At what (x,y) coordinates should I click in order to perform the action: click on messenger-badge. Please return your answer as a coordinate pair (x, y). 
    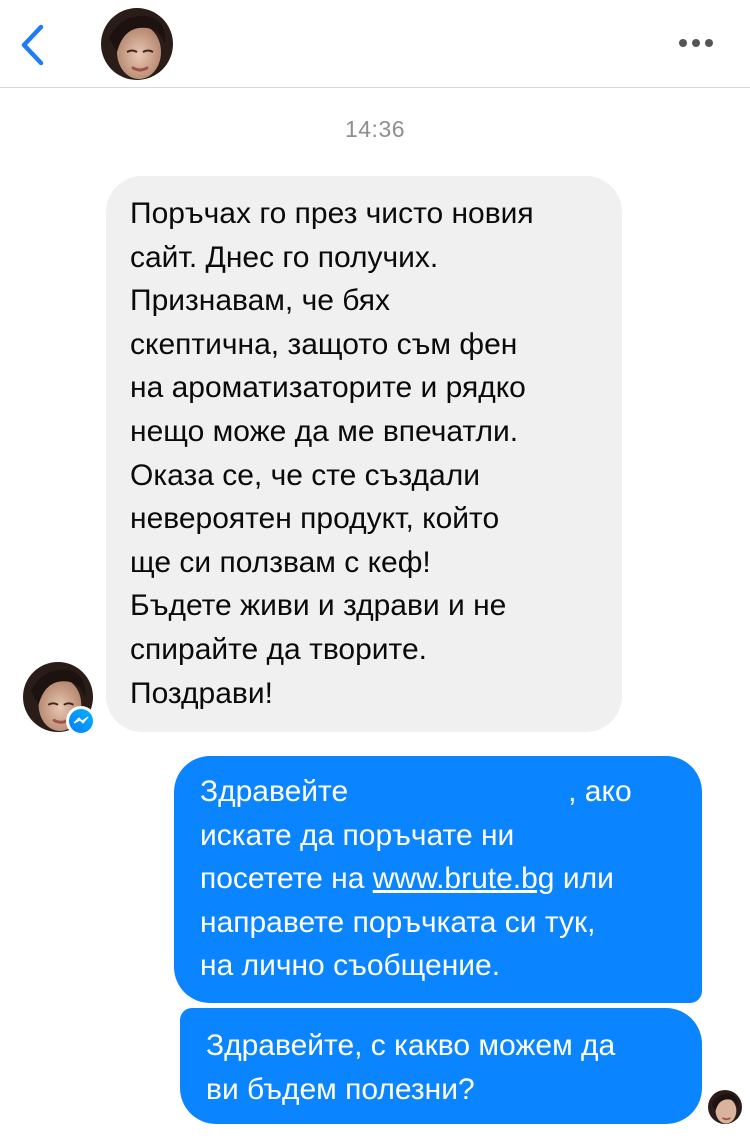
    Looking at the image, I should click on (81, 721).